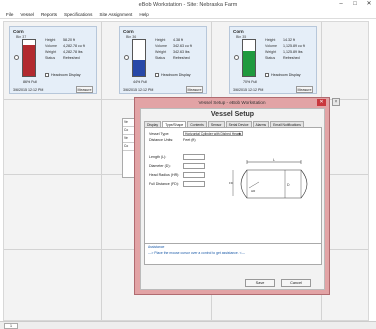 This screenshot has height=329, width=376. Describe the element at coordinates (161, 140) in the screenshot. I see `distance-units-label: Distance Units:` at that location.